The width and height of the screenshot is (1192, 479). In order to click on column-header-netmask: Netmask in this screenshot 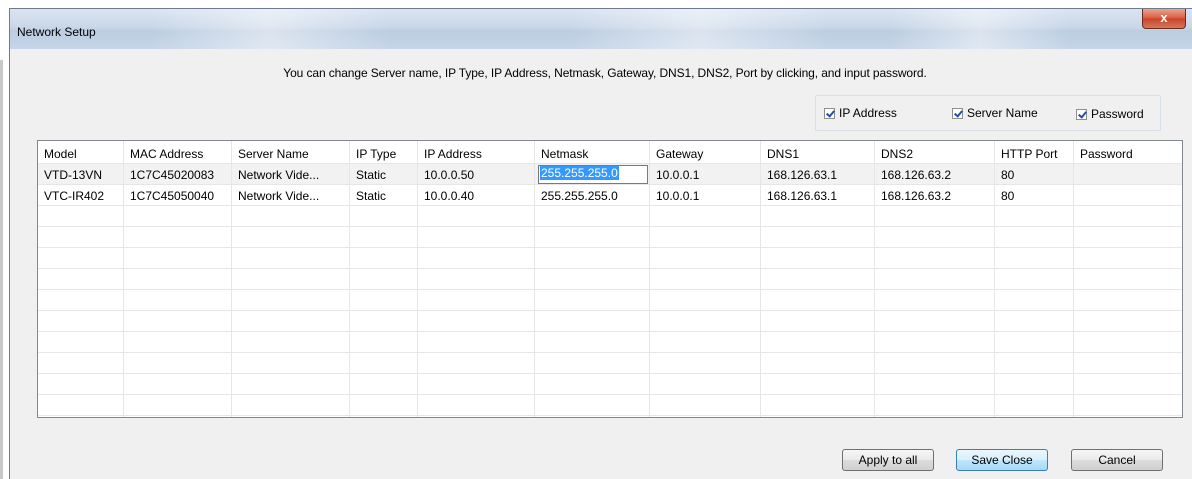, I will do `click(564, 154)`.